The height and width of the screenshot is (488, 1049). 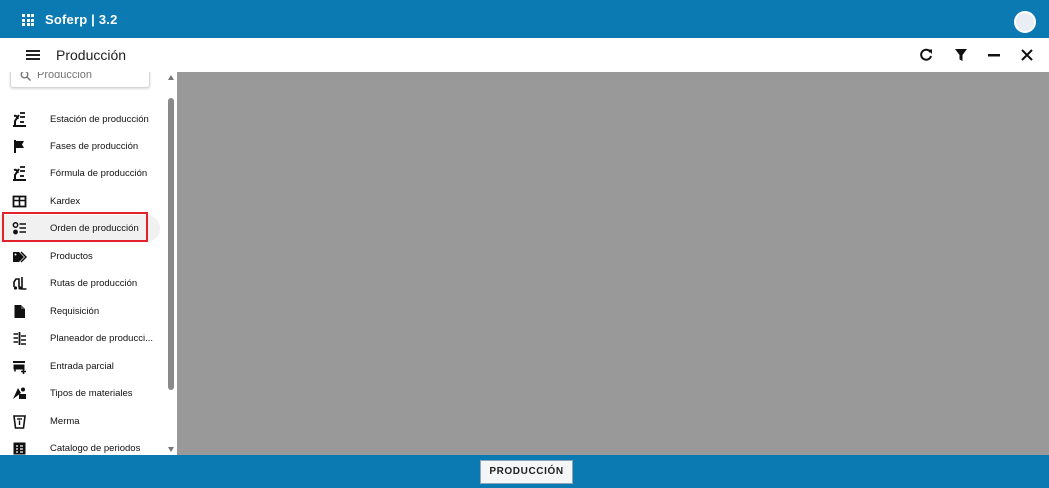 What do you see at coordinates (19, 201) in the screenshot?
I see `table-icon` at bounding box center [19, 201].